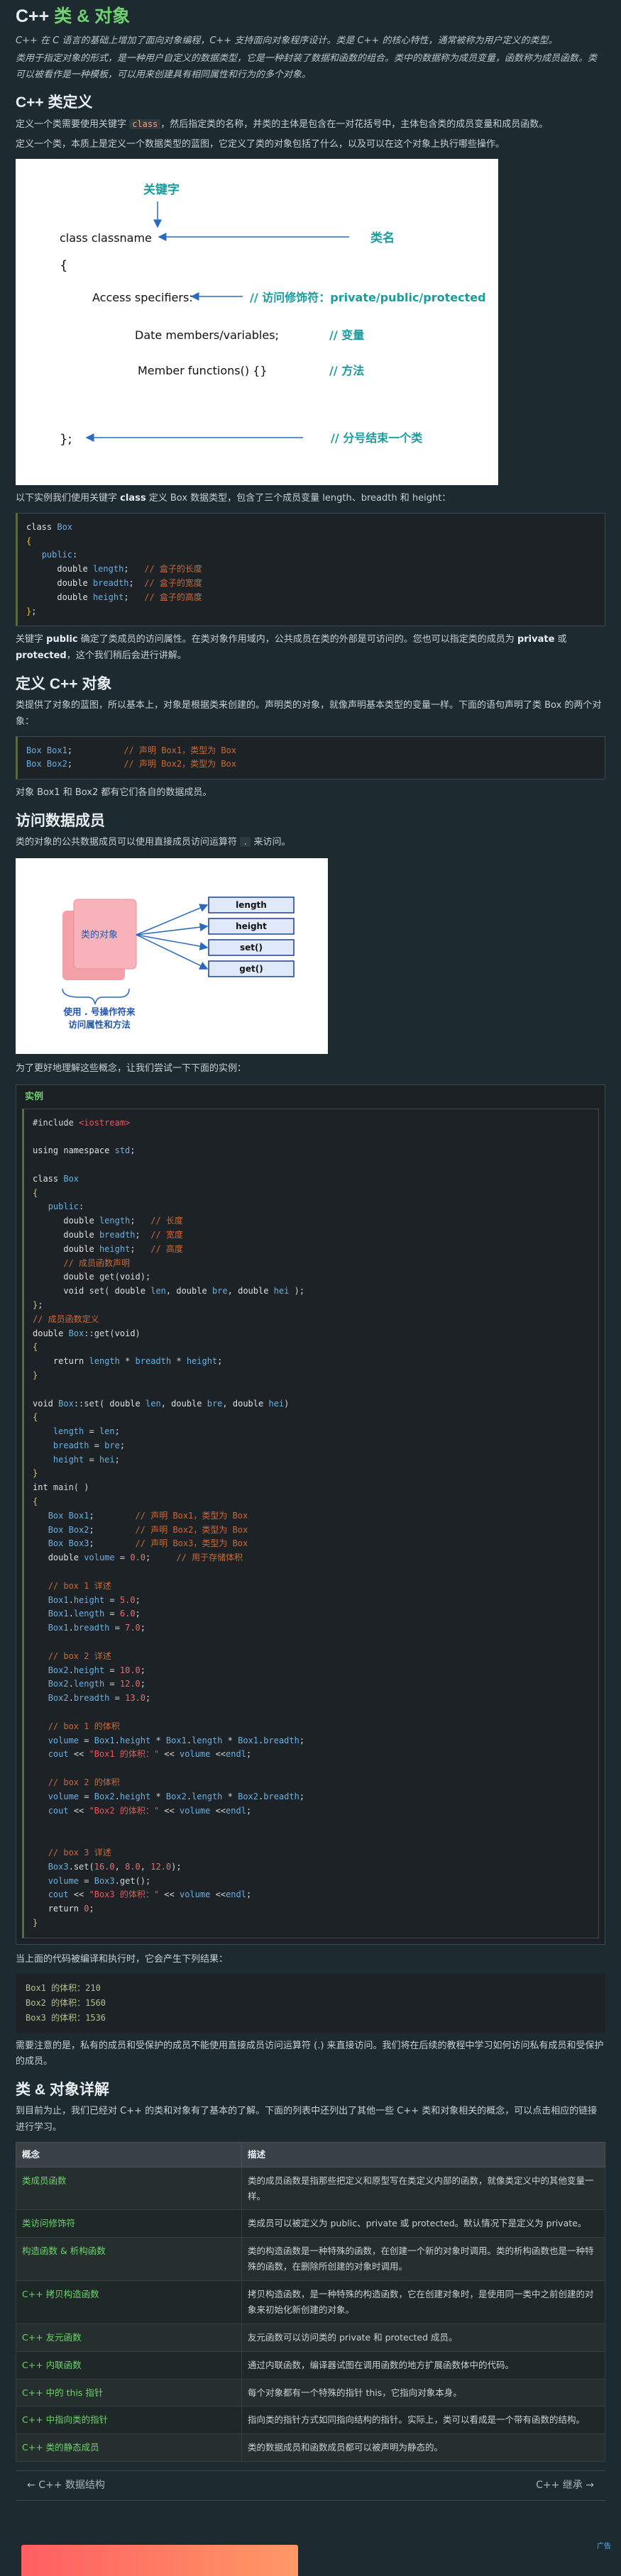 The width and height of the screenshot is (621, 2576). What do you see at coordinates (310, 2003) in the screenshot?
I see `output-block: Box1 的体积：210 Box2 的体积：1560 Box3 的体积：1536` at bounding box center [310, 2003].